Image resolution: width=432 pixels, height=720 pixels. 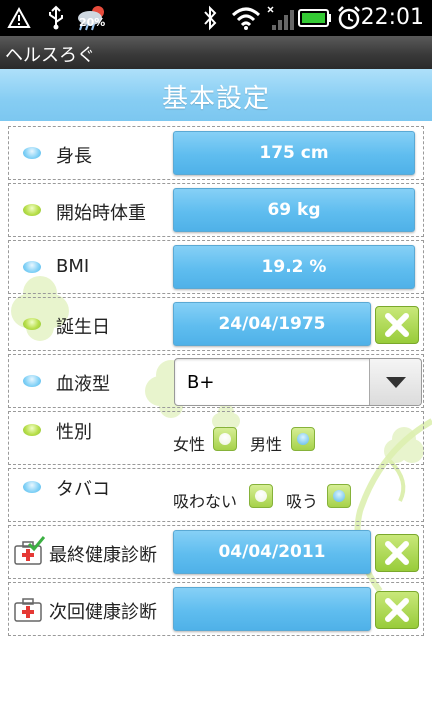 What do you see at coordinates (272, 324) in the screenshot?
I see `birthday-value-button: 24/04/1975` at bounding box center [272, 324].